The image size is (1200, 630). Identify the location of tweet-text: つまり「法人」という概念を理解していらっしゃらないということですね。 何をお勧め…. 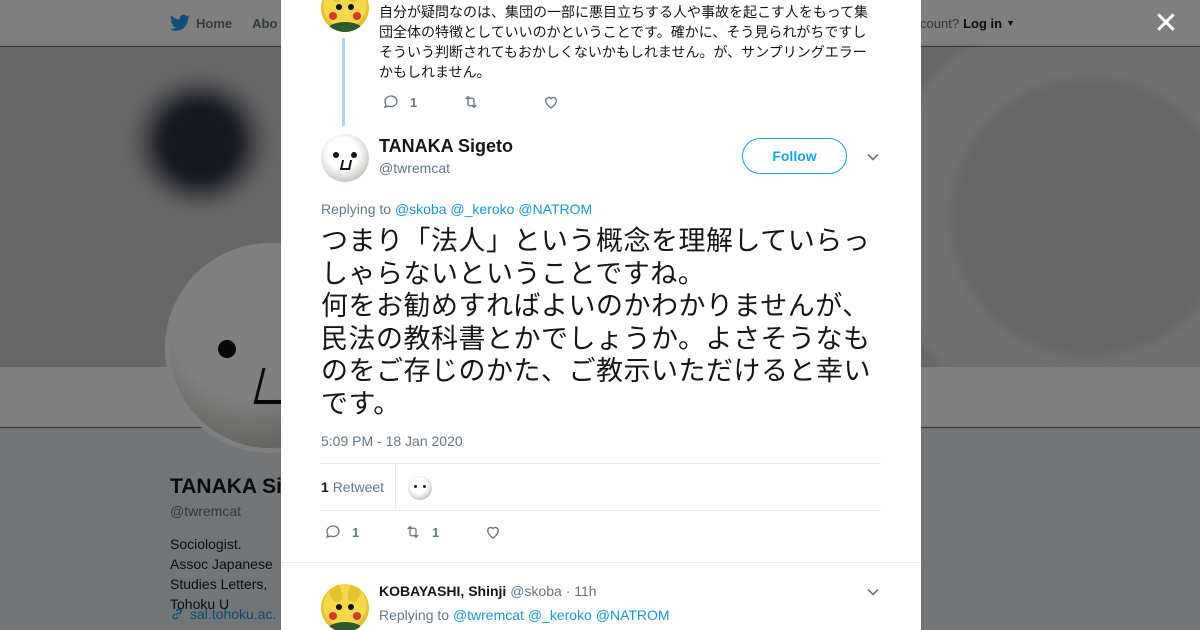
(596, 323).